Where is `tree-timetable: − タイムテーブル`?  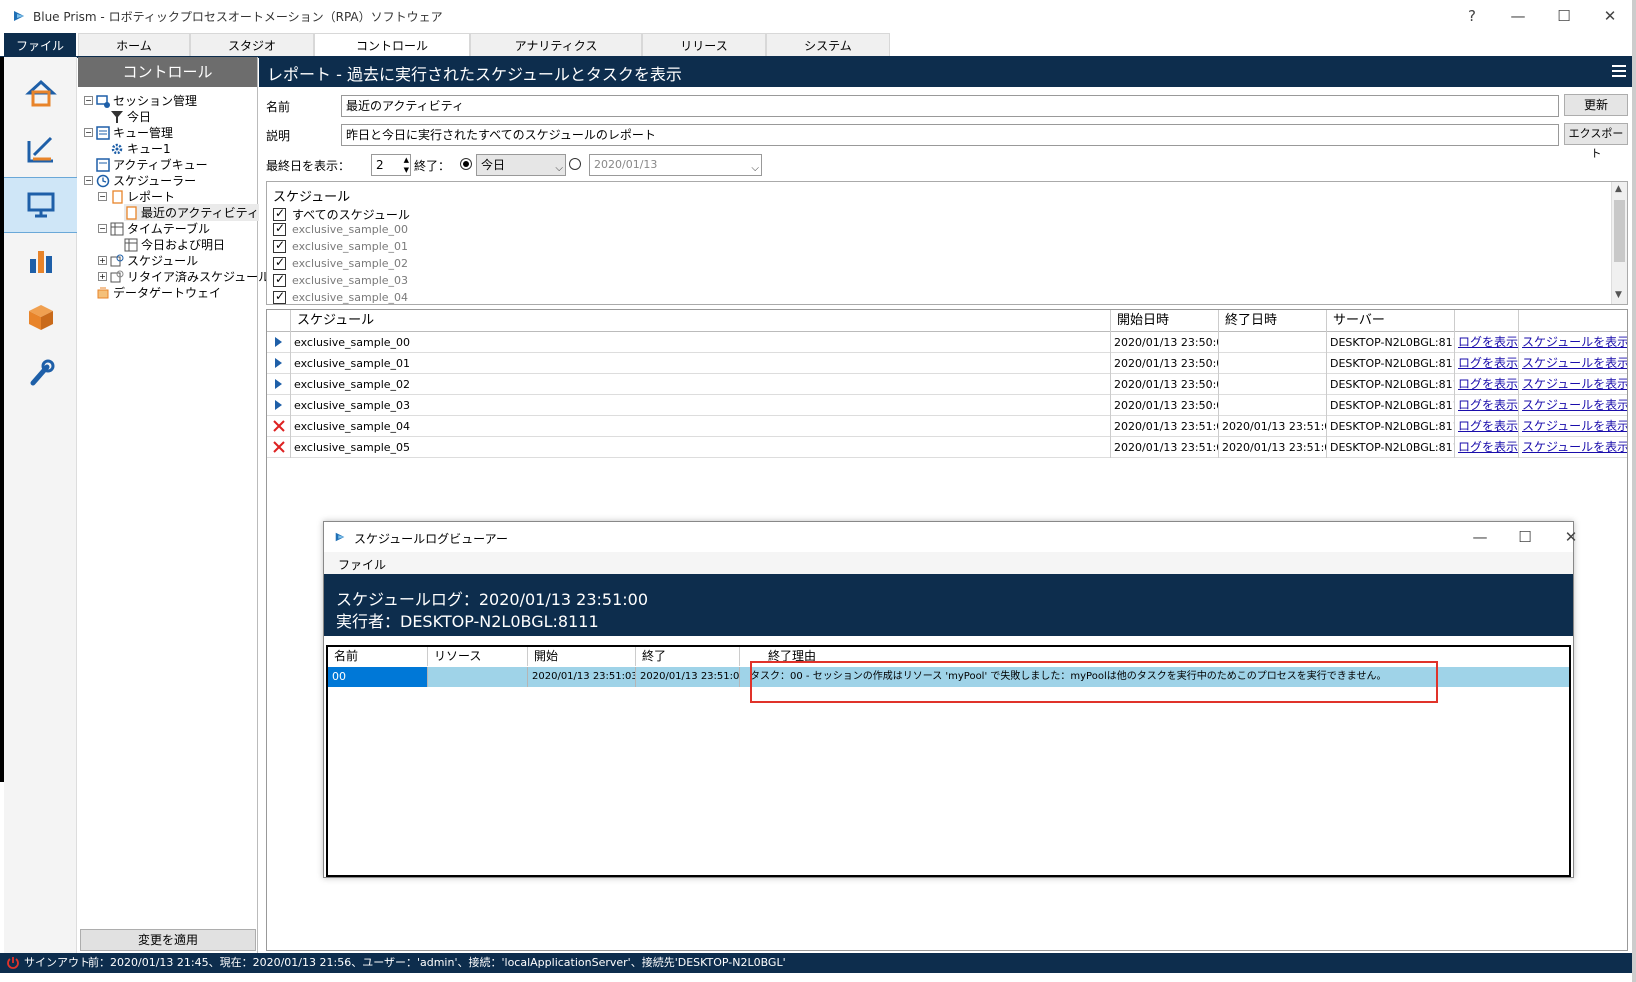 tree-timetable: − タイムテーブル is located at coordinates (154, 228).